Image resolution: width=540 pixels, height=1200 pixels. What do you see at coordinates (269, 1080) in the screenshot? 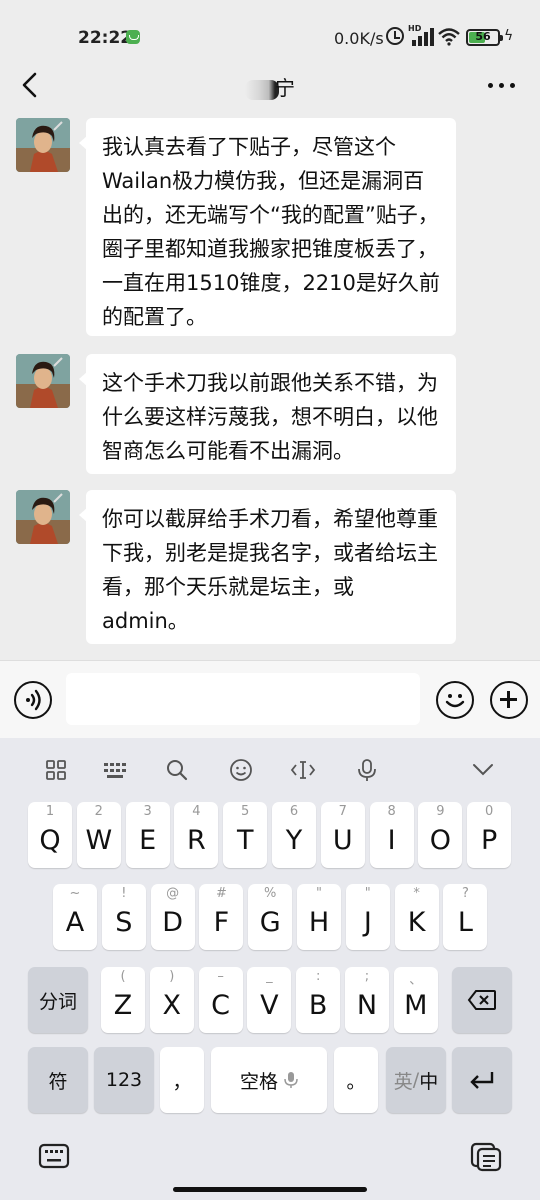
I see `space-key: 空格` at bounding box center [269, 1080].